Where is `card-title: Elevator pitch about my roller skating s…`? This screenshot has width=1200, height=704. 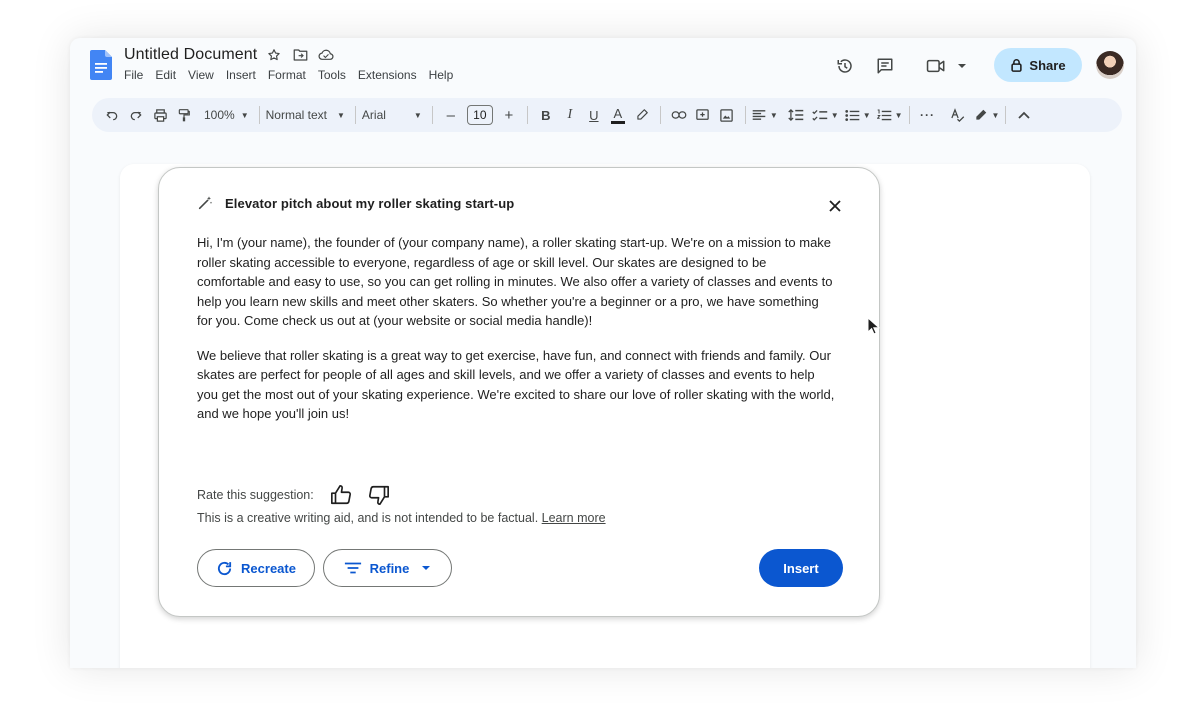 card-title: Elevator pitch about my roller skating s… is located at coordinates (370, 203).